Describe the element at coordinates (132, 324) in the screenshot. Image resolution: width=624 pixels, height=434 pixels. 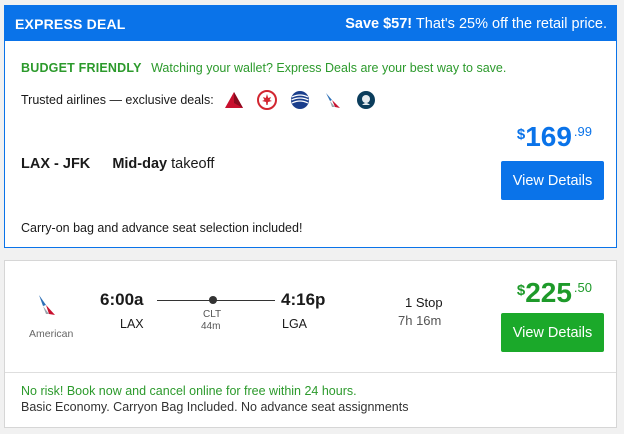
I see `departure-airport: LAX` at that location.